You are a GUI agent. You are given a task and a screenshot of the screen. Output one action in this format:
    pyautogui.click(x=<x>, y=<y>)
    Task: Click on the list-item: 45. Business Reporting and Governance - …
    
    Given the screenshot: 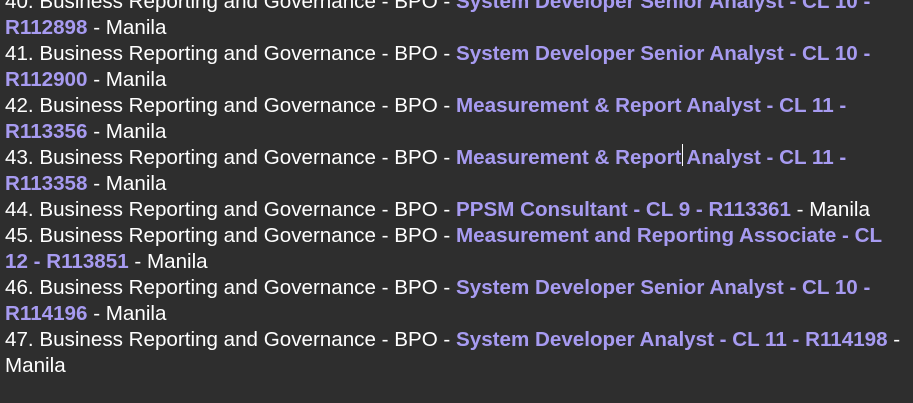 What is the action you would take?
    pyautogui.click(x=455, y=249)
    